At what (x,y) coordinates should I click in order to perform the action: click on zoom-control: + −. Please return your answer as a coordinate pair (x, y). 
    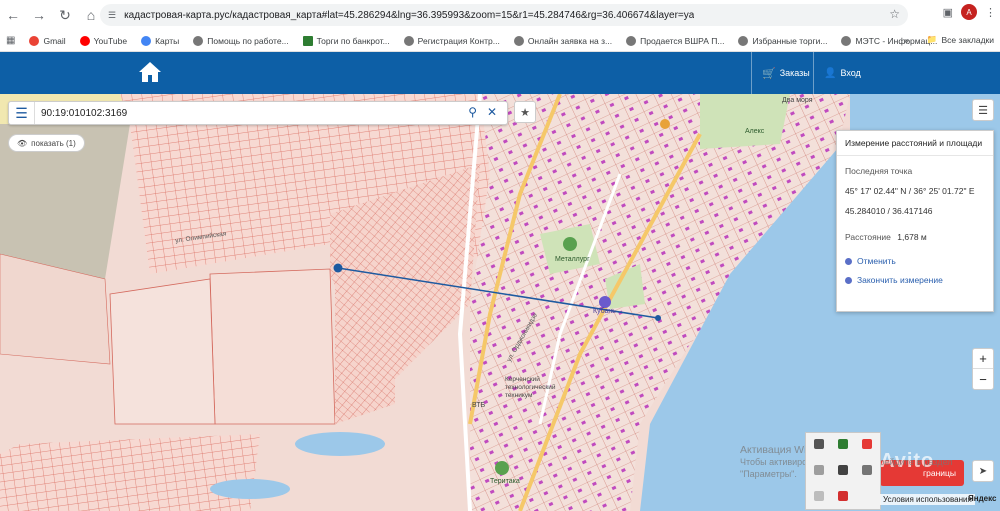
    Looking at the image, I should click on (983, 369).